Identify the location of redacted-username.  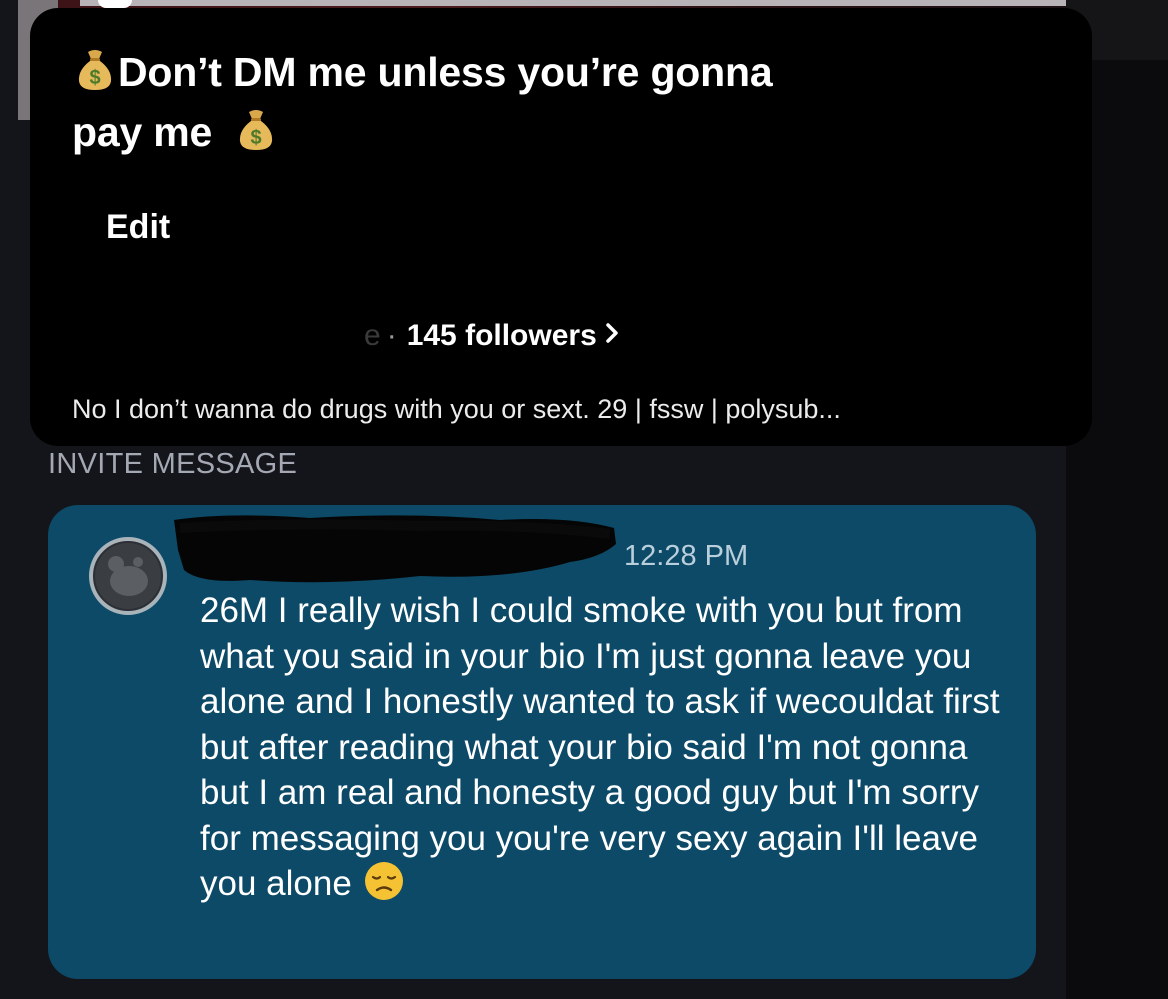
(395, 550).